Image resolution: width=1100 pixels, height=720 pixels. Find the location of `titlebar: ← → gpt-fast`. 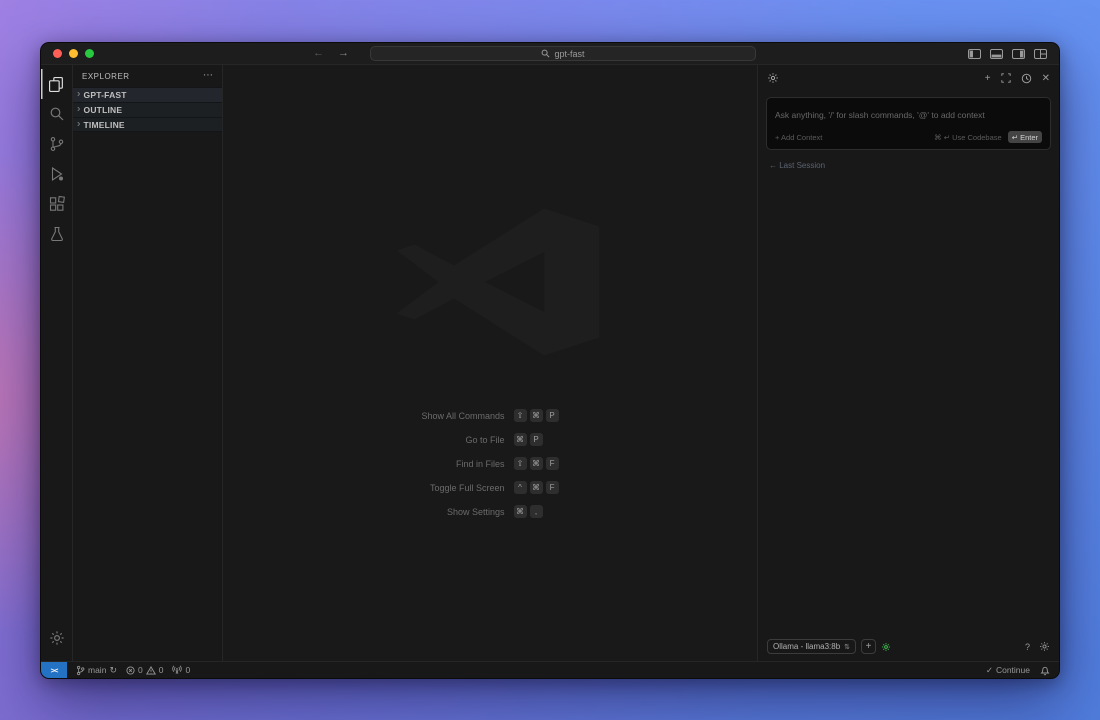

titlebar: ← → gpt-fast is located at coordinates (550, 54).